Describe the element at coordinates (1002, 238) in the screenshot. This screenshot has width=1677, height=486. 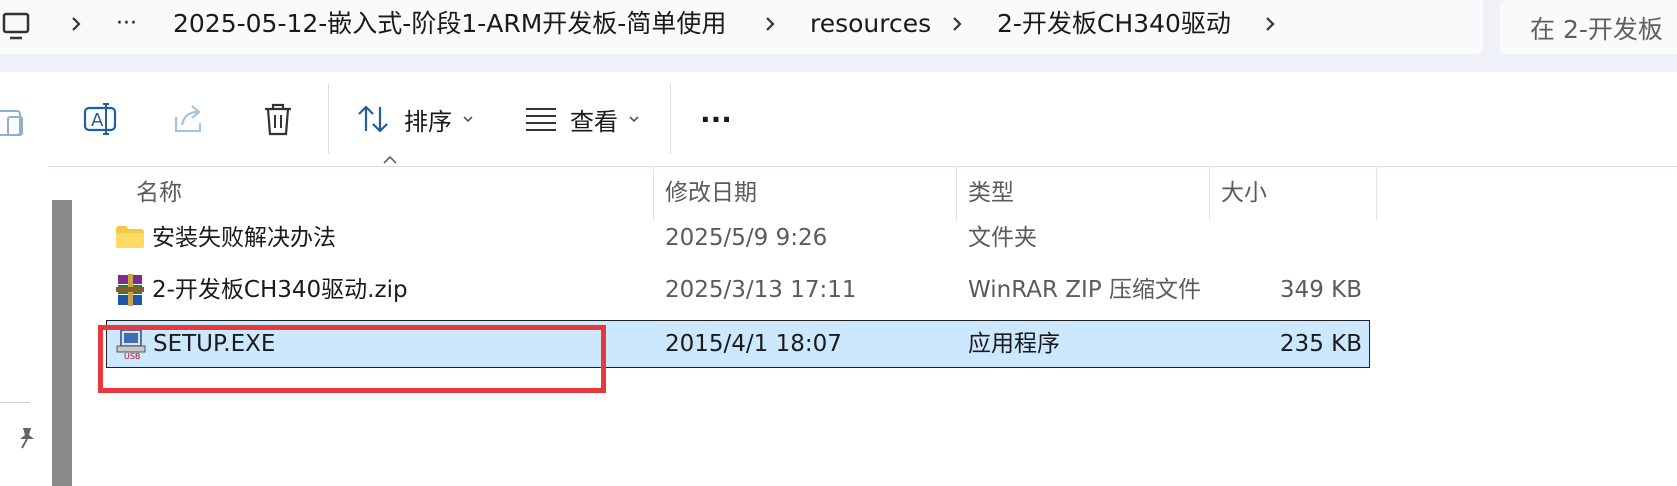
I see `file-type: 文件夹` at that location.